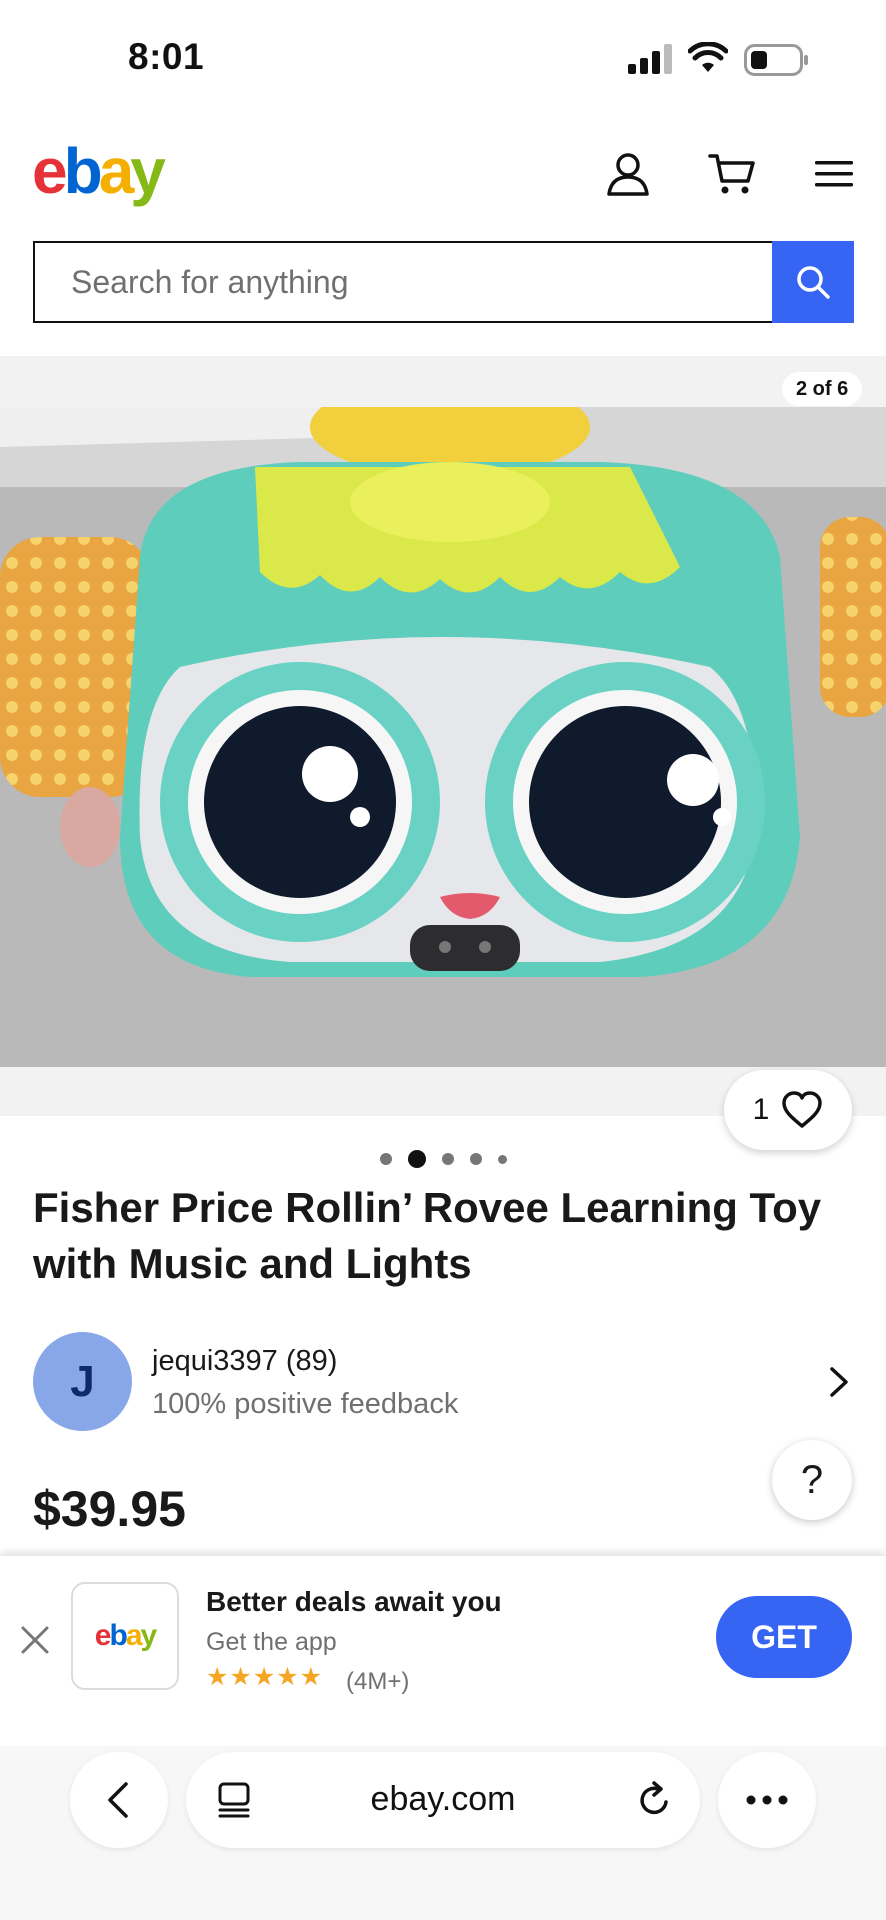  Describe the element at coordinates (802, 1109) in the screenshot. I see `heart-icon` at that location.